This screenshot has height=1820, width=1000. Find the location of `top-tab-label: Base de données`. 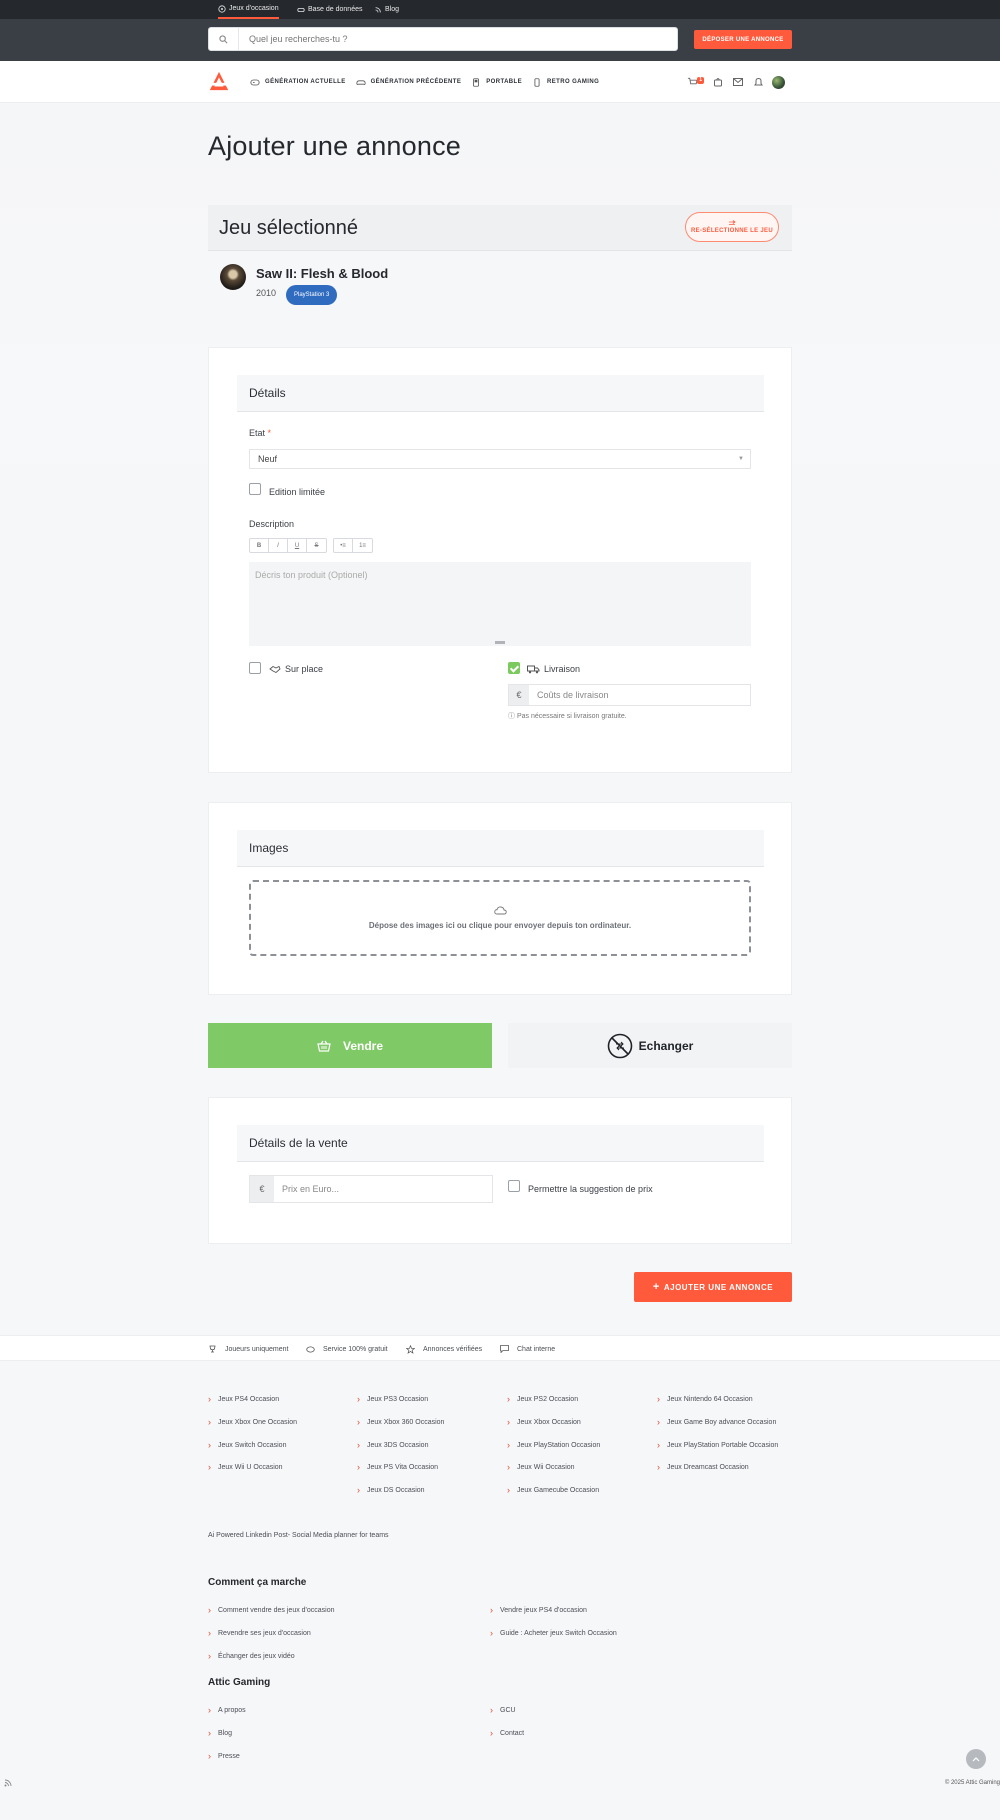

top-tab-label: Base de données is located at coordinates (335, 9).